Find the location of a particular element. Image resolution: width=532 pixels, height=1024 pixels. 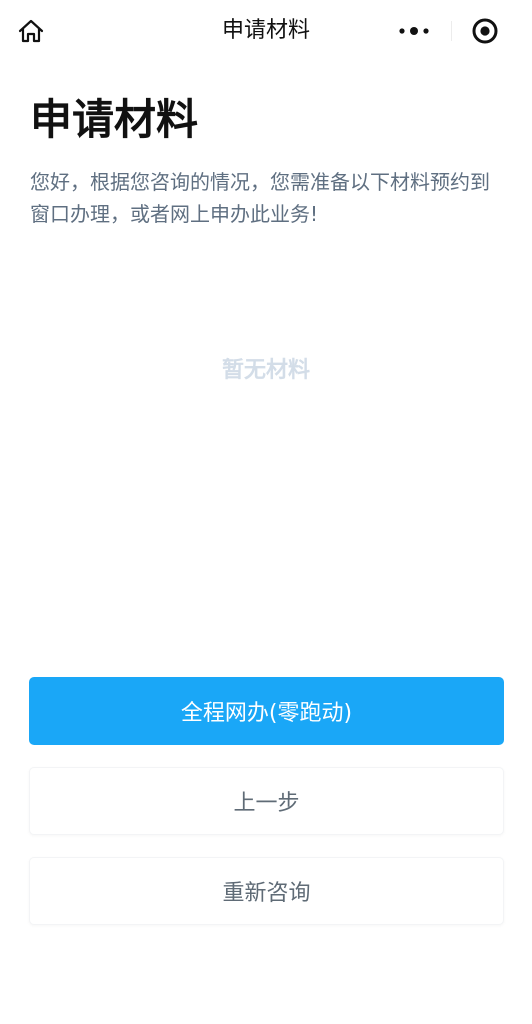

close-button is located at coordinates (485, 31).